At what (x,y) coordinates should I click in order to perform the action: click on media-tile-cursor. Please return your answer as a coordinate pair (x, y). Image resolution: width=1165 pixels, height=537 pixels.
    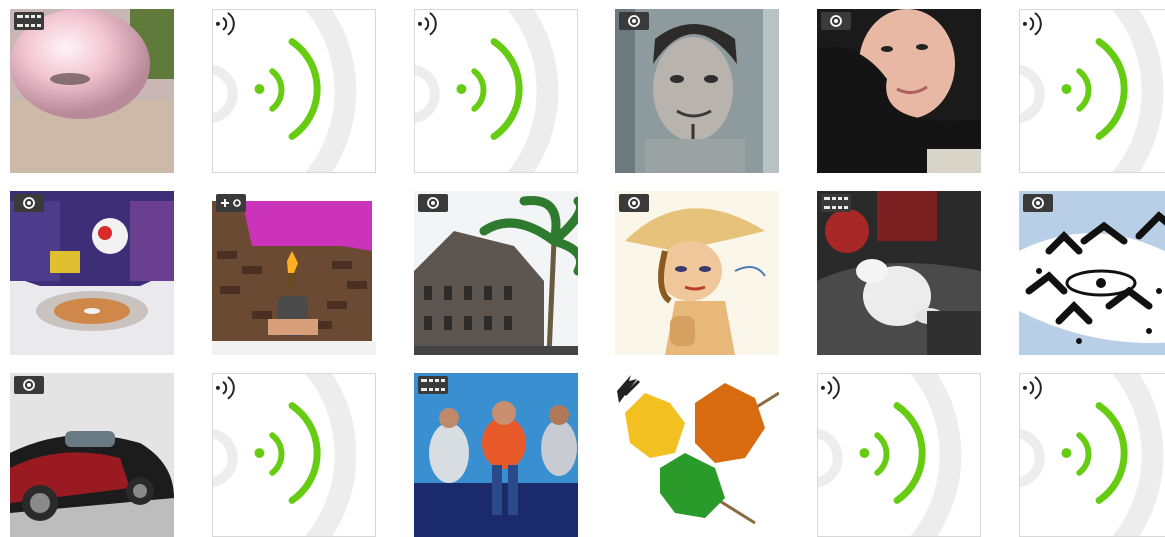
    Looking at the image, I should click on (697, 455).